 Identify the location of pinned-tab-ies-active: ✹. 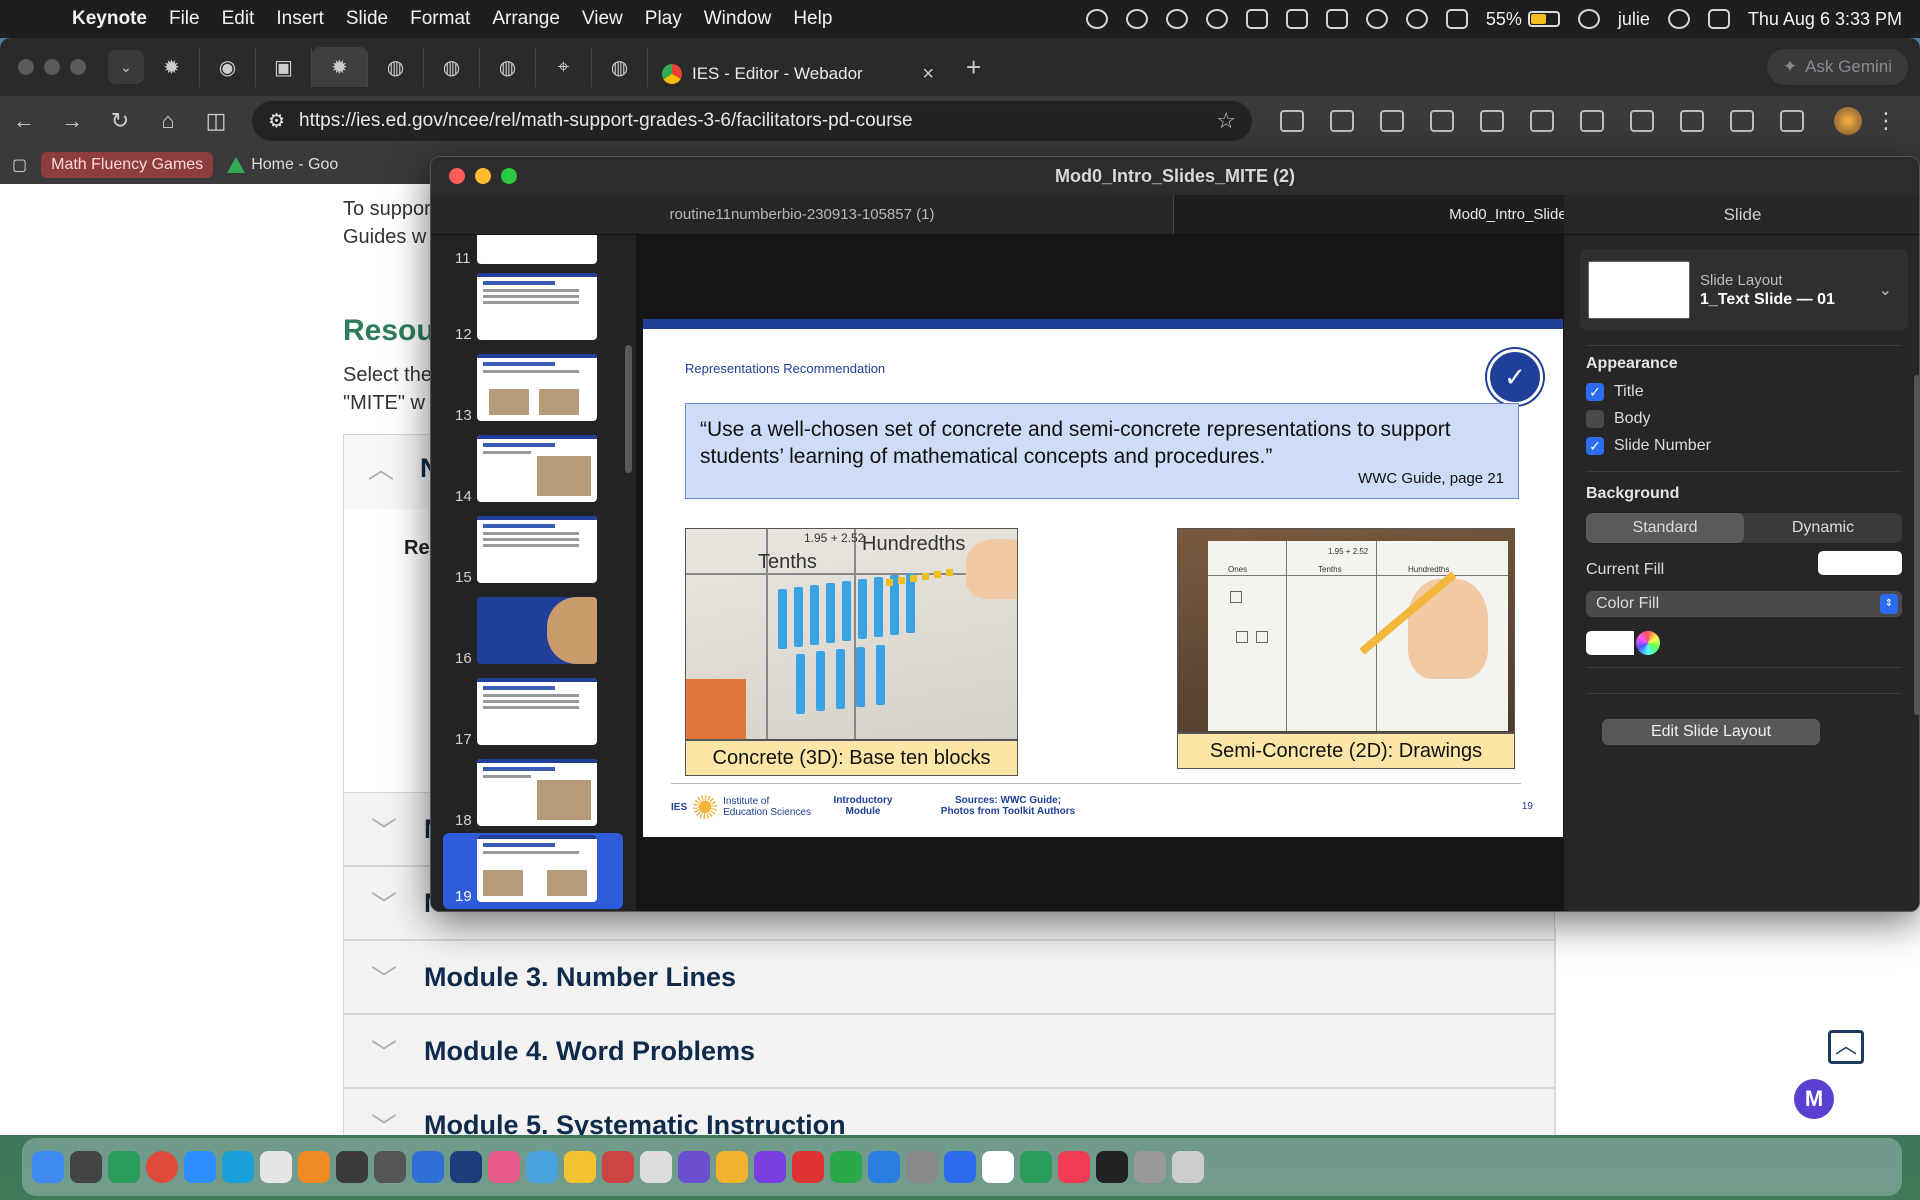
(340, 67).